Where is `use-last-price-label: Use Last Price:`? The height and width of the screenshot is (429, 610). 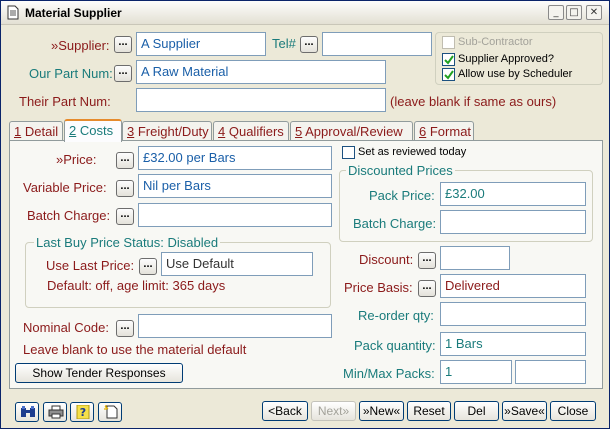
use-last-price-label: Use Last Price: is located at coordinates (90, 265).